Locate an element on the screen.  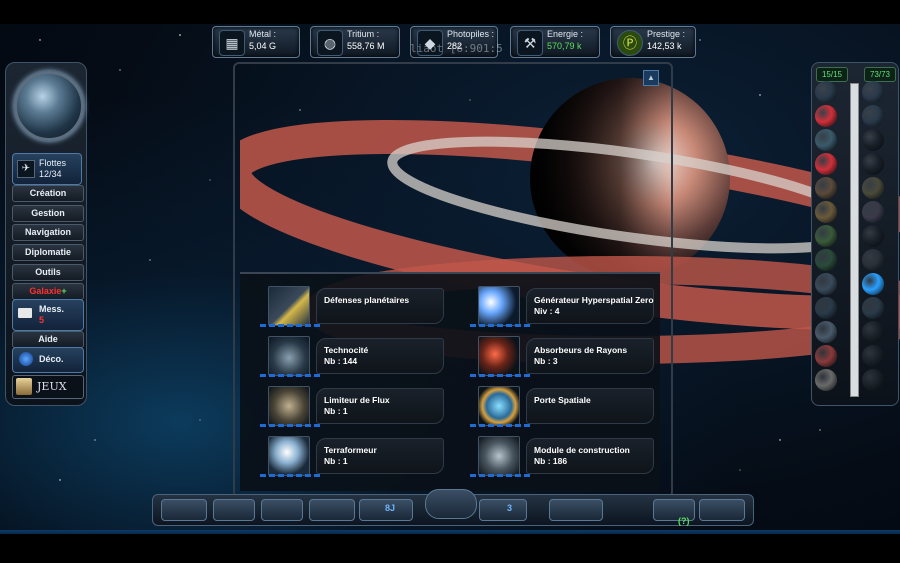
pod-icon is located at coordinates (503, 510).